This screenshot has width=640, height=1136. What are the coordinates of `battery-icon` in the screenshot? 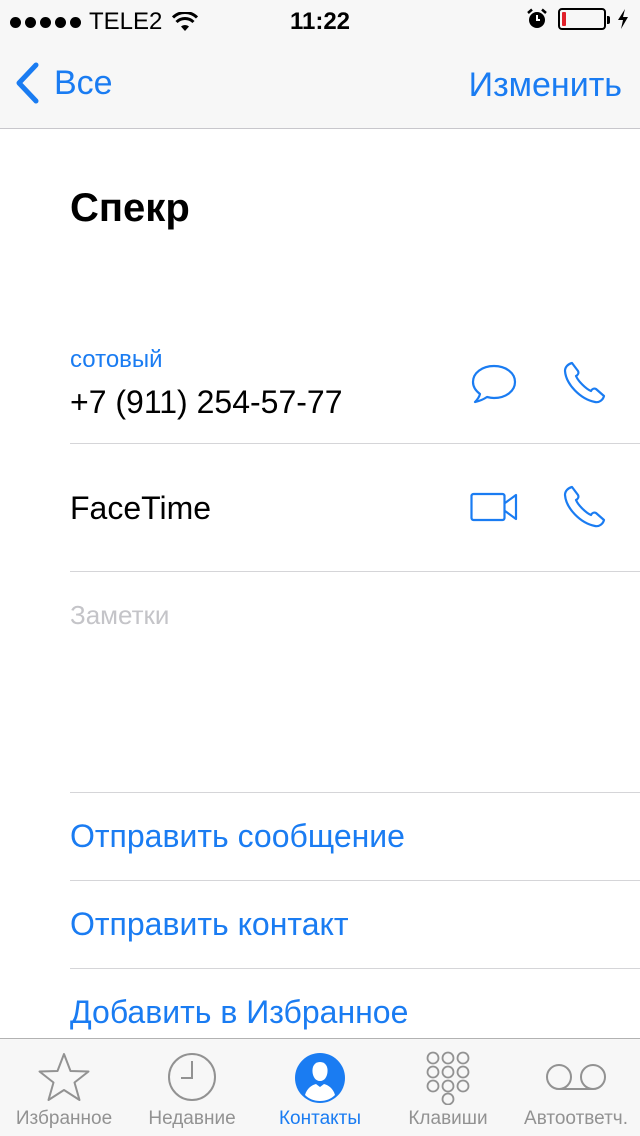 It's located at (584, 19).